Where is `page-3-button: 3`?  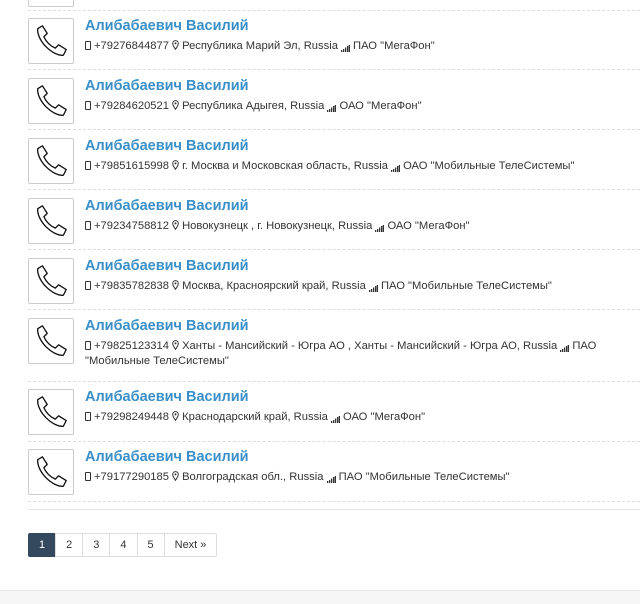
page-3-button: 3 is located at coordinates (96, 545).